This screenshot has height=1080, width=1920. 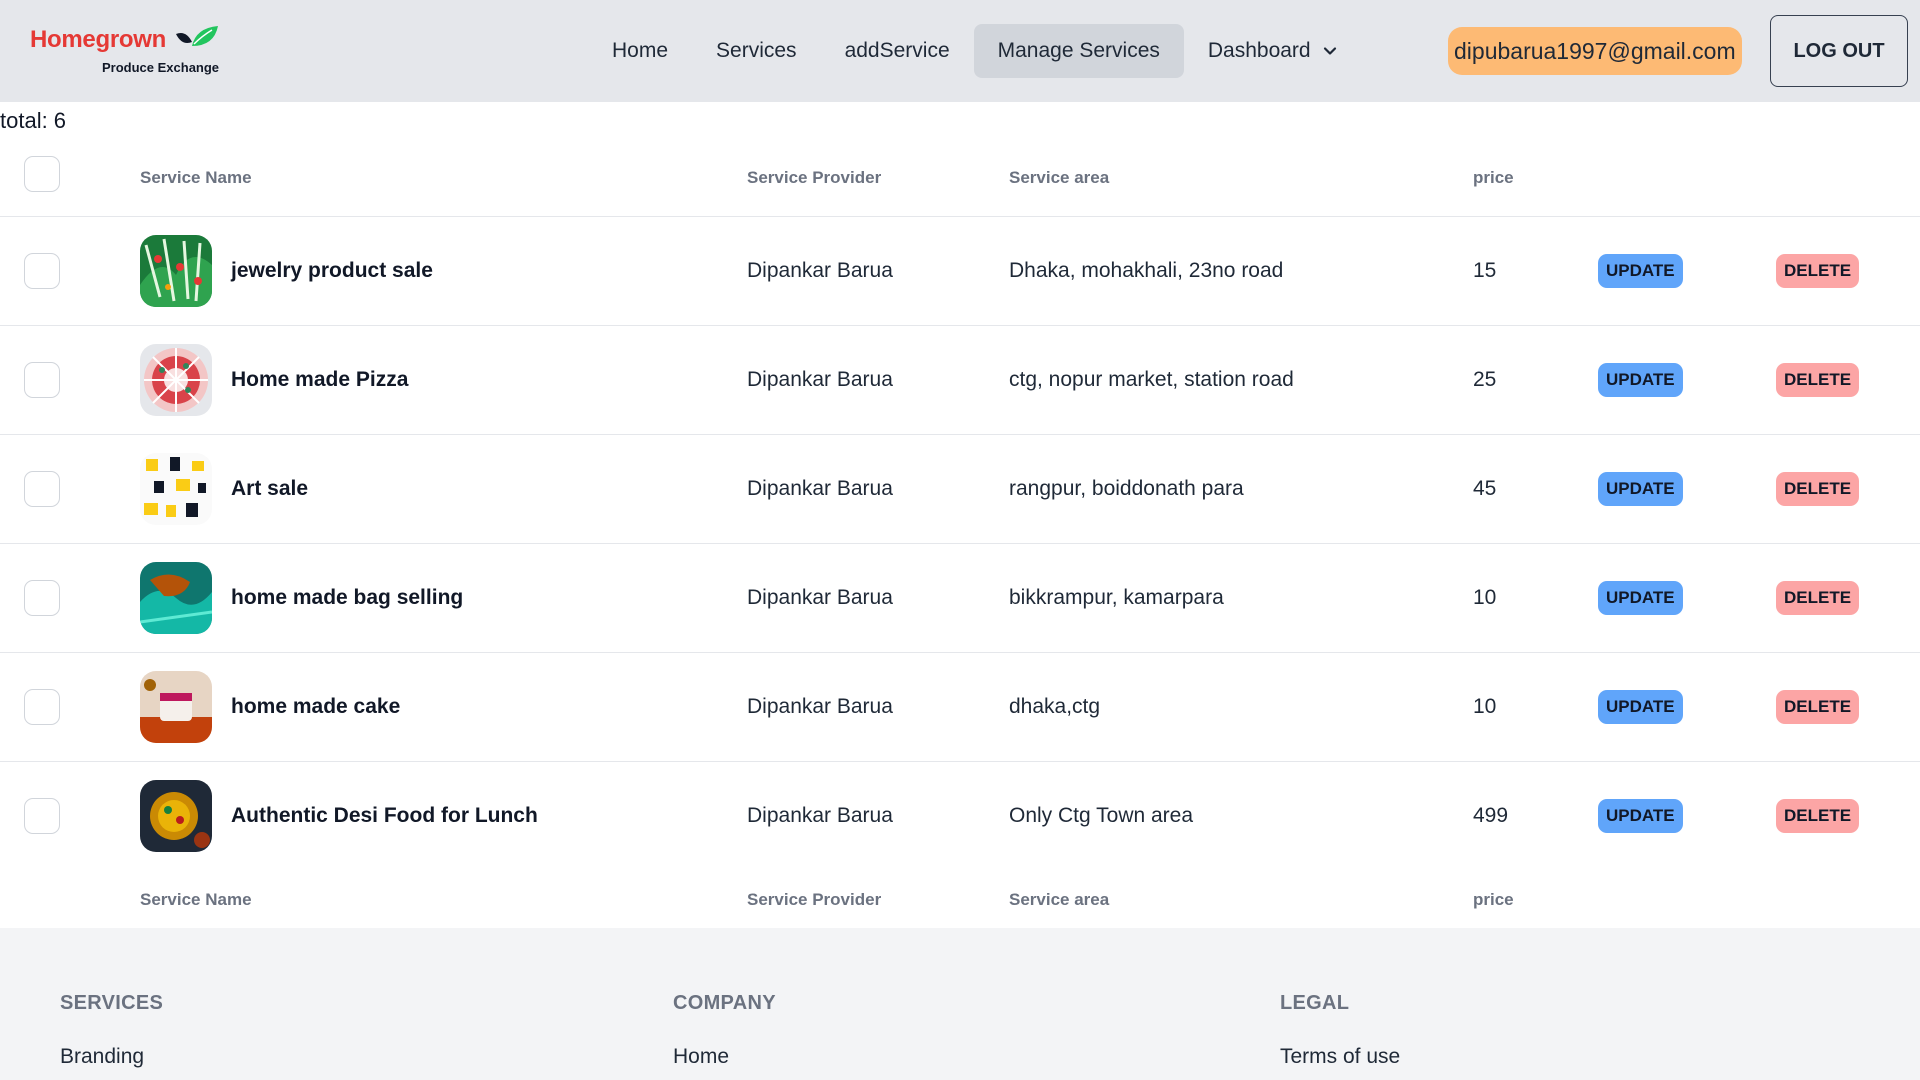 I want to click on footer-column-company: COMPANY Home, so click(x=724, y=1030).